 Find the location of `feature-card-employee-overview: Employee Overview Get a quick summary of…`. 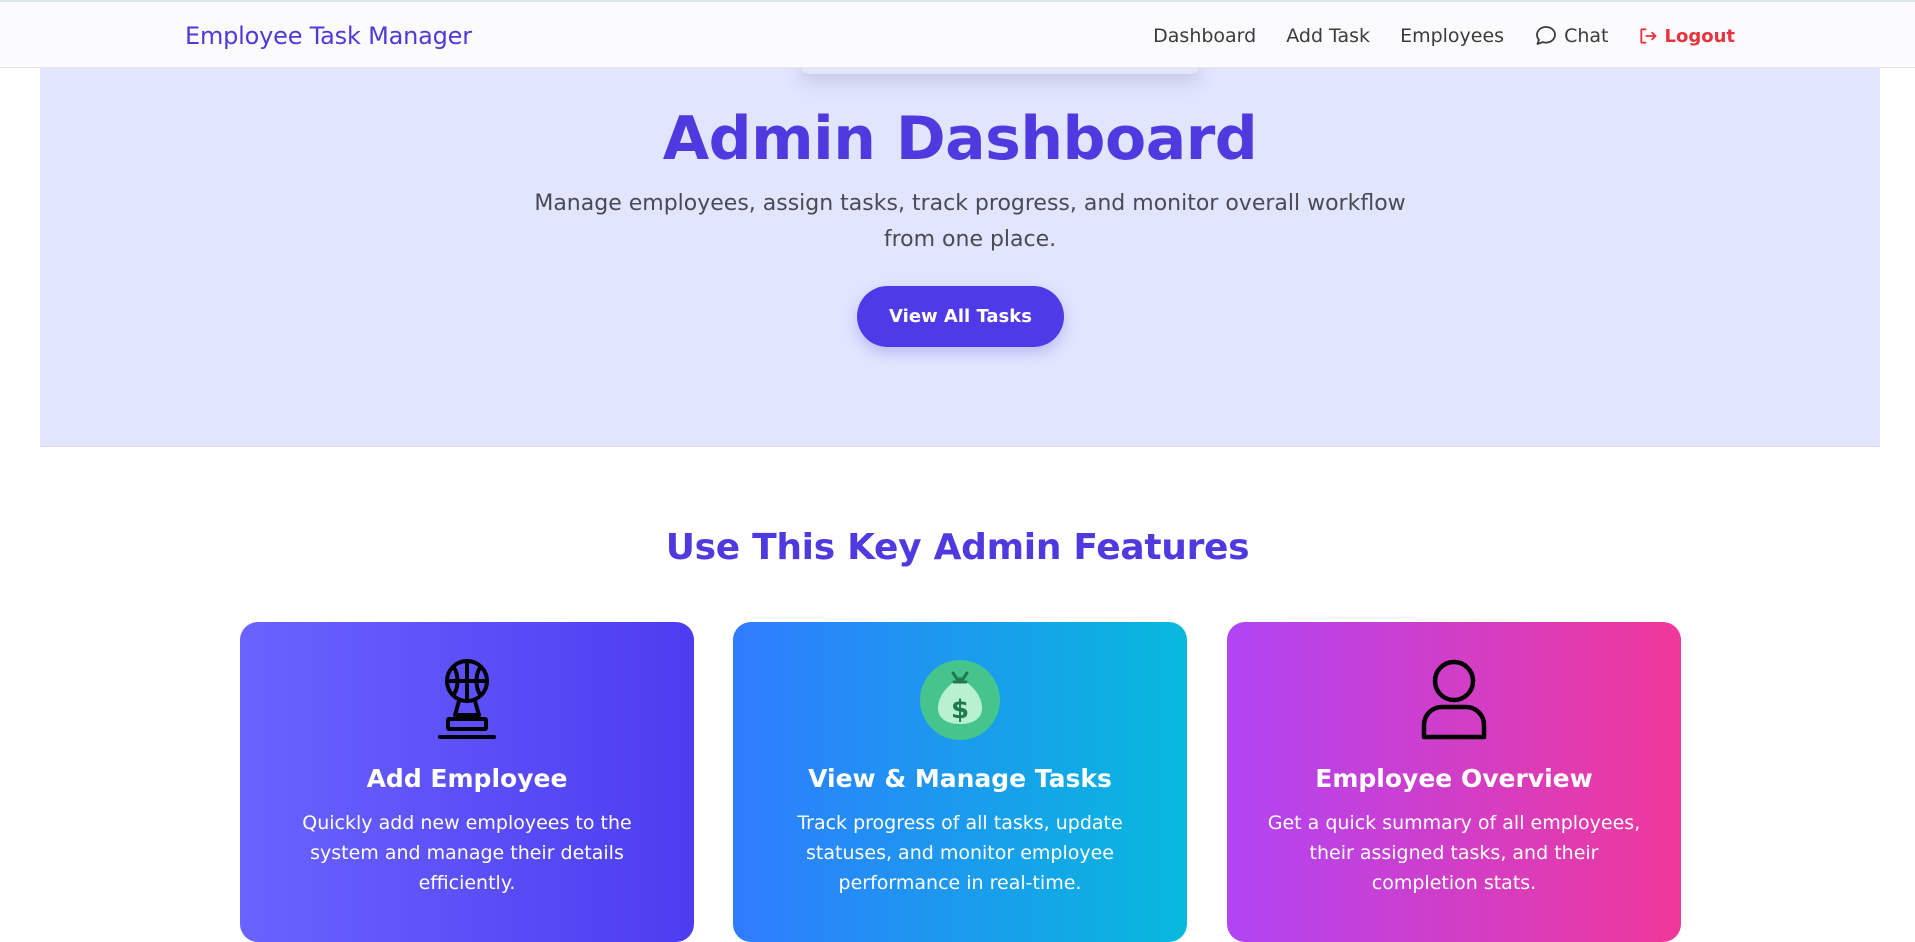

feature-card-employee-overview: Employee Overview Get a quick summary of… is located at coordinates (1454, 782).